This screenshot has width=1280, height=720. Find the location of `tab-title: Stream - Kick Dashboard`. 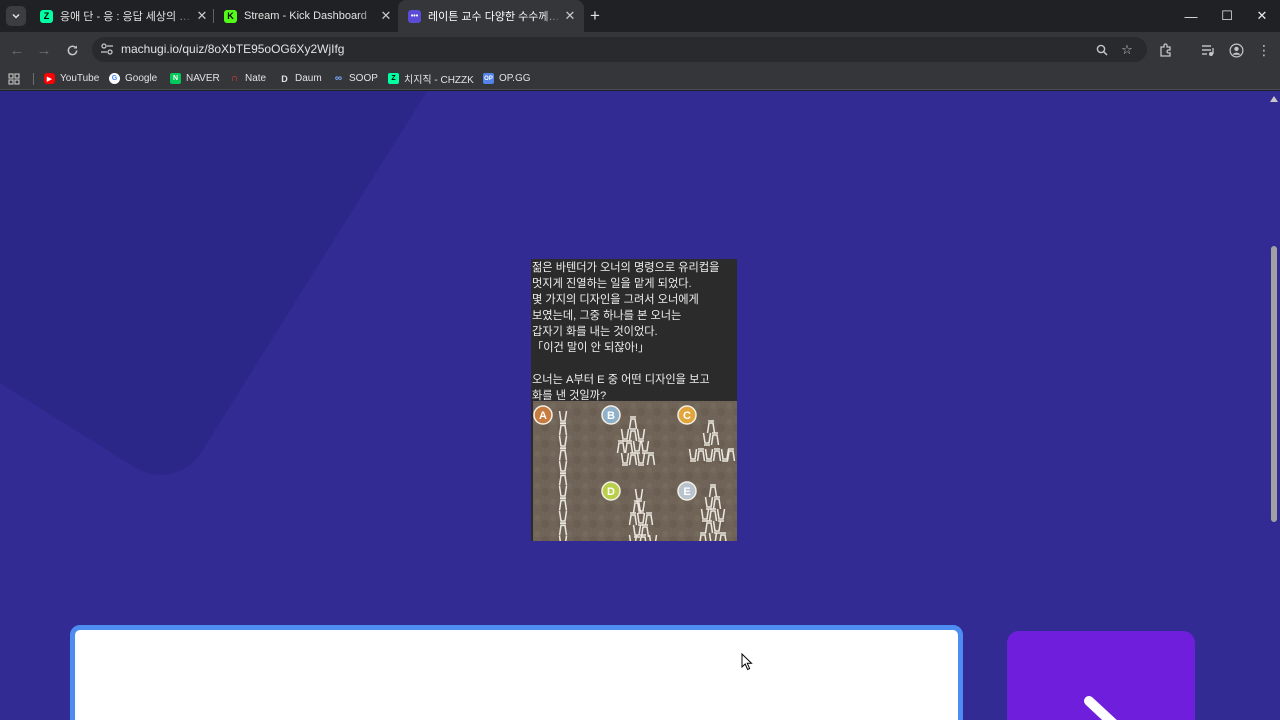

tab-title: Stream - Kick Dashboard is located at coordinates (305, 16).